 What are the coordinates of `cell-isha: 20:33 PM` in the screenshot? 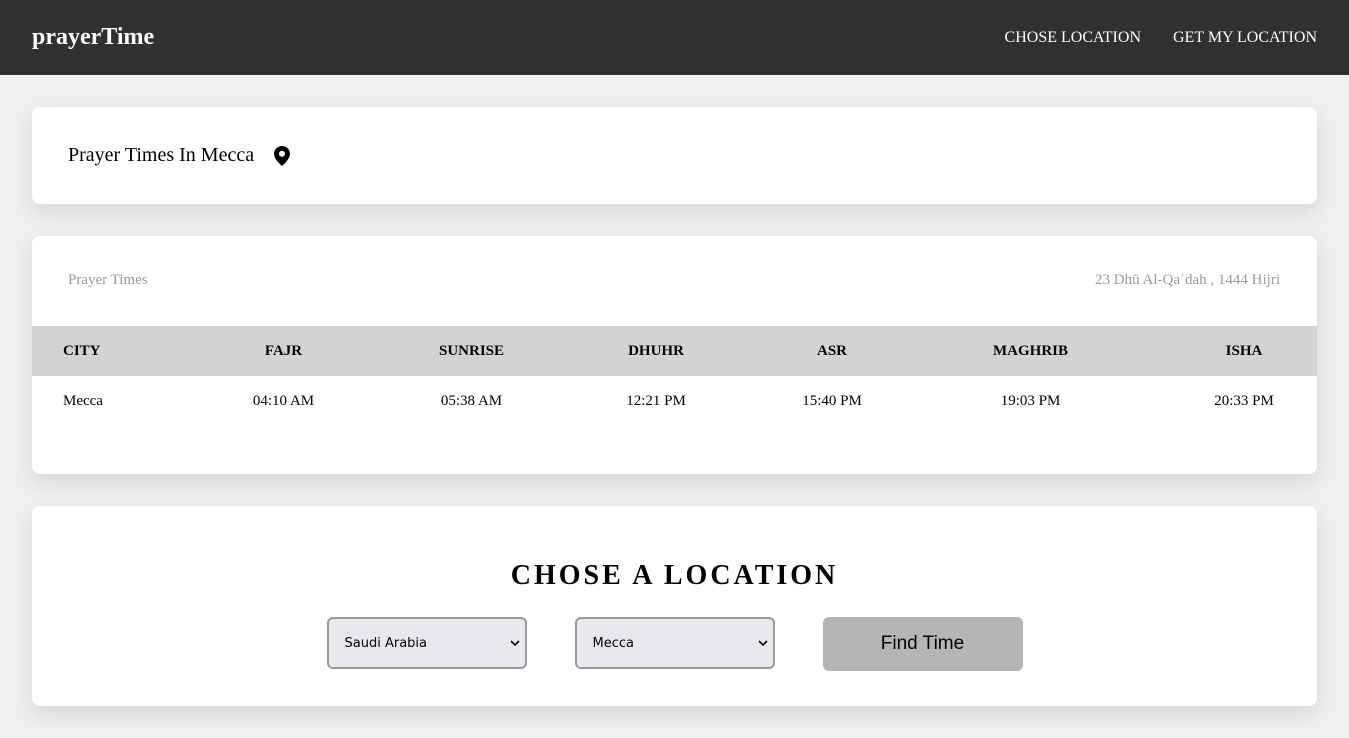 It's located at (1244, 400).